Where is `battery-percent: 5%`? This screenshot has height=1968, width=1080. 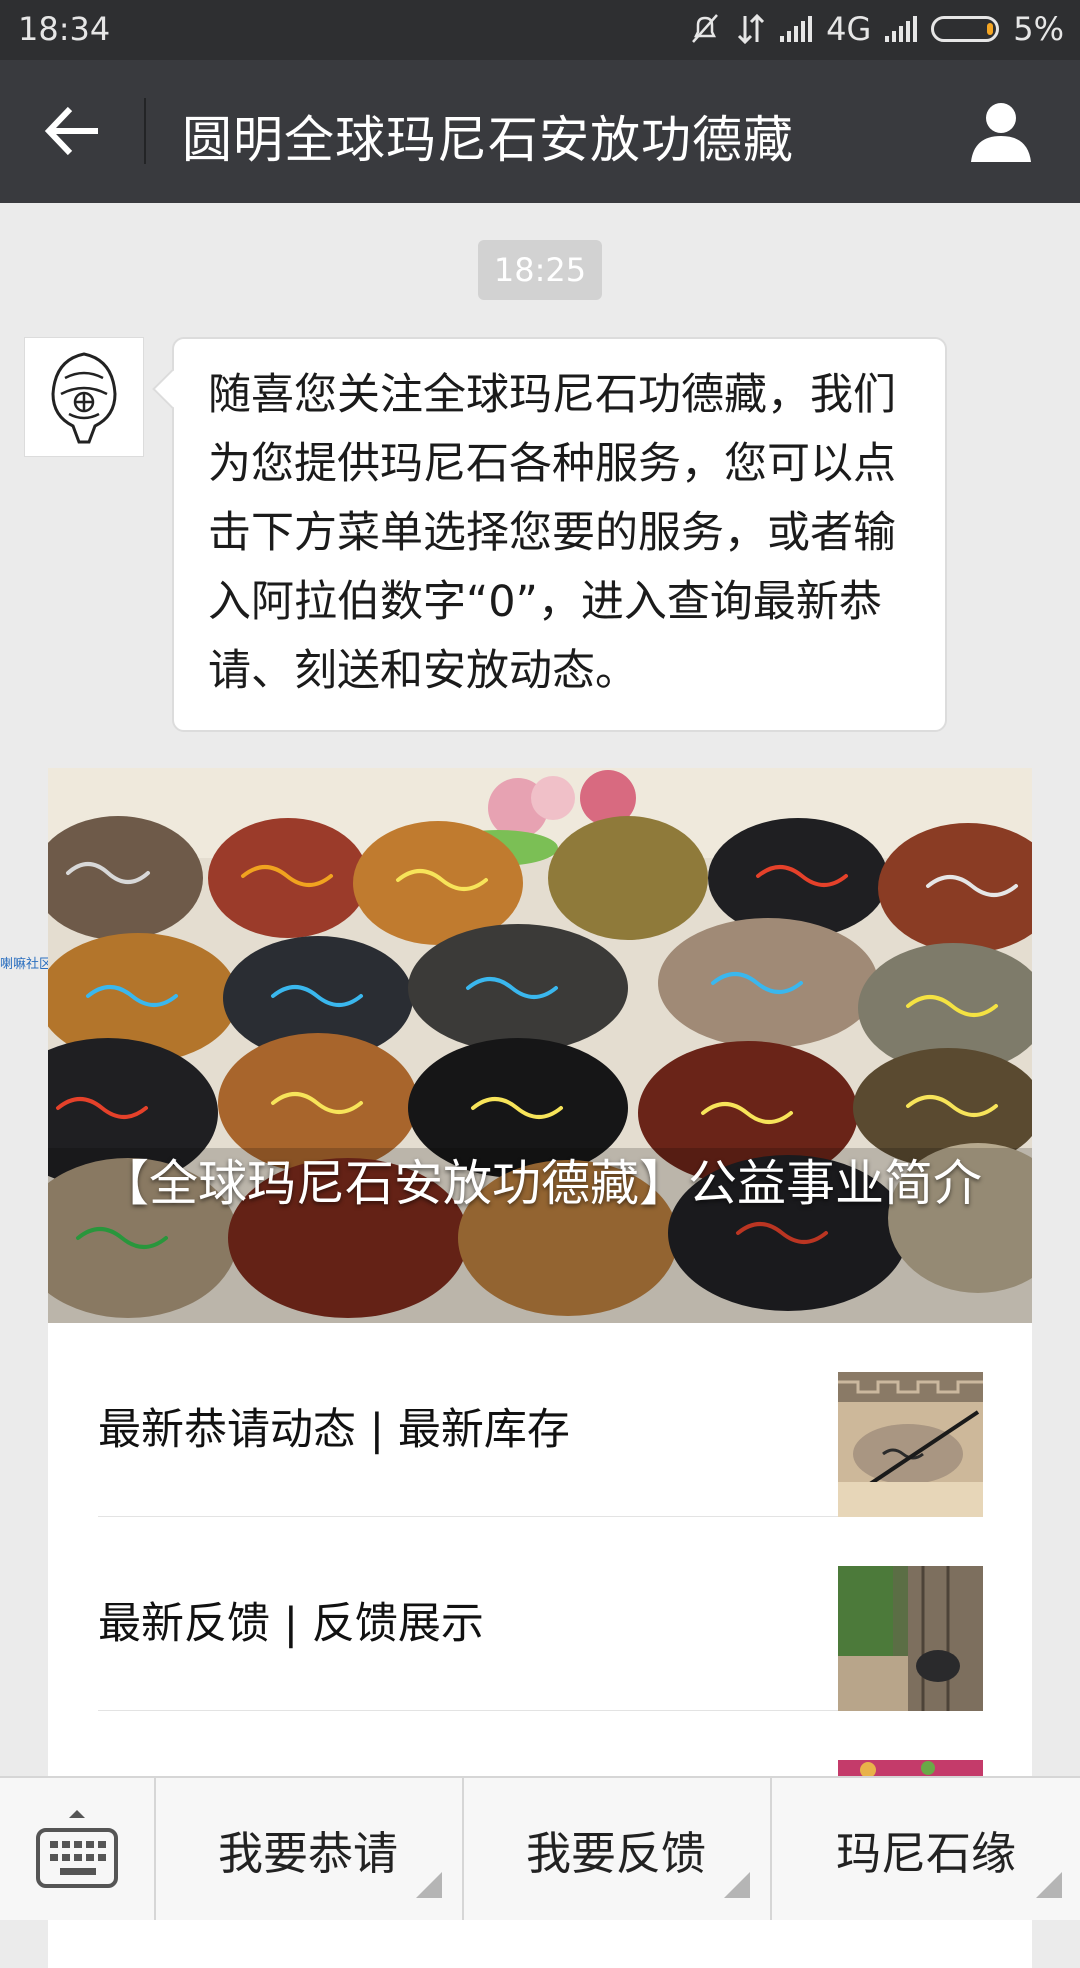
battery-percent: 5% is located at coordinates (1038, 29).